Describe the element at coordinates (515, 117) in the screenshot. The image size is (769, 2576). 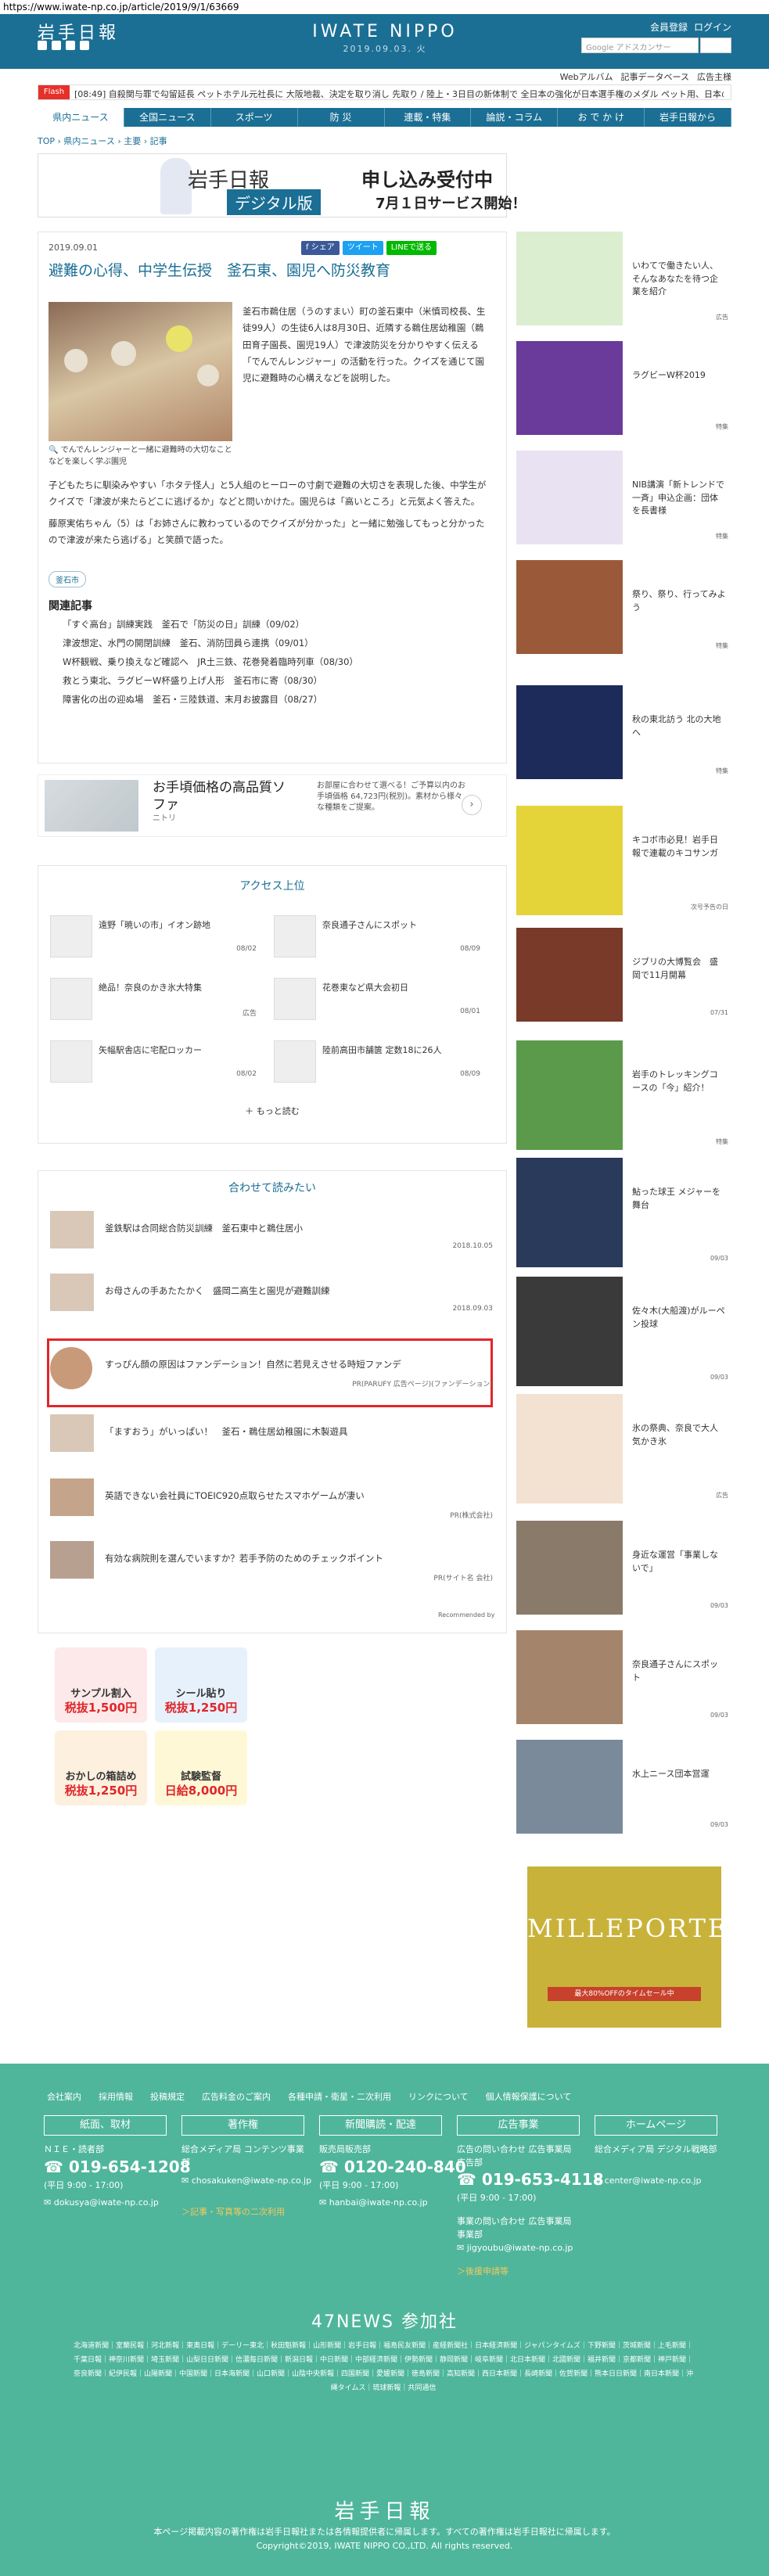
I see `nav-column: 論説・コラム` at that location.